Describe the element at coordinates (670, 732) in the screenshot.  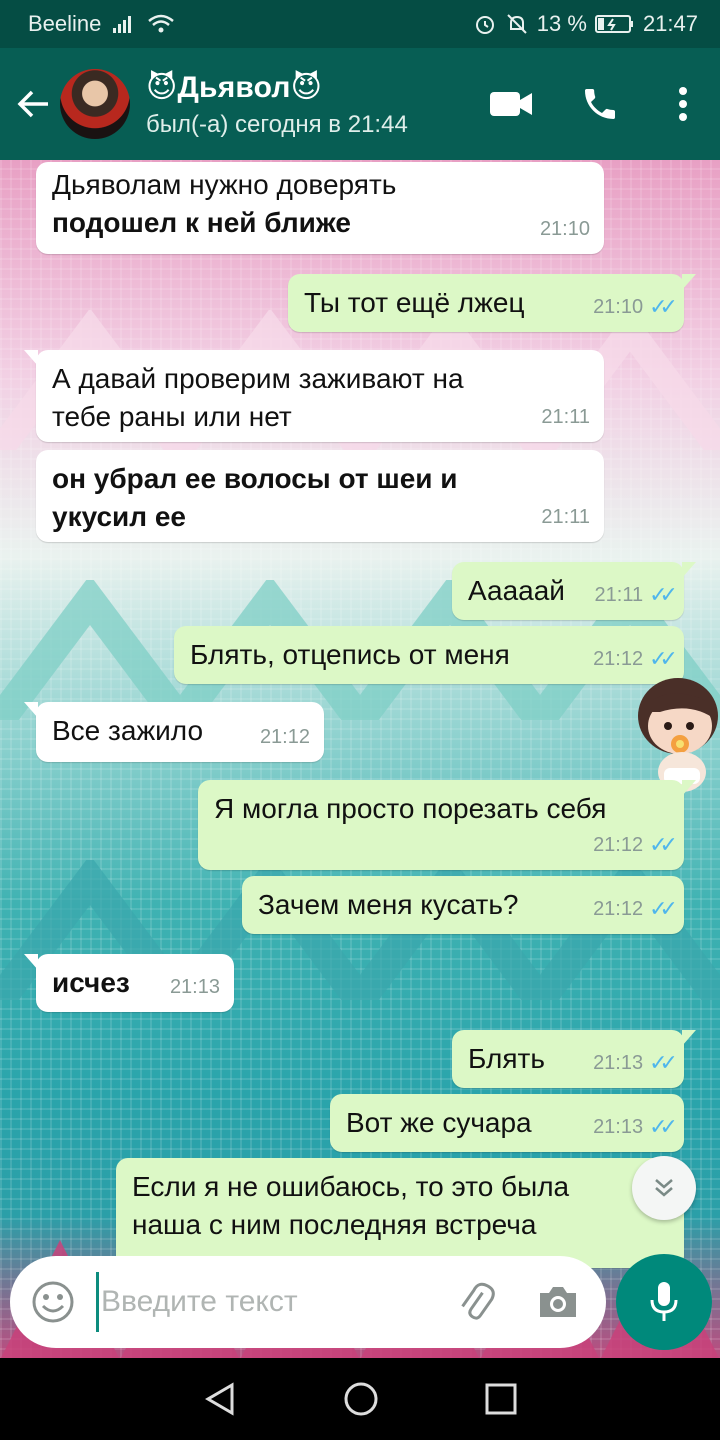
I see `sticker-image` at that location.